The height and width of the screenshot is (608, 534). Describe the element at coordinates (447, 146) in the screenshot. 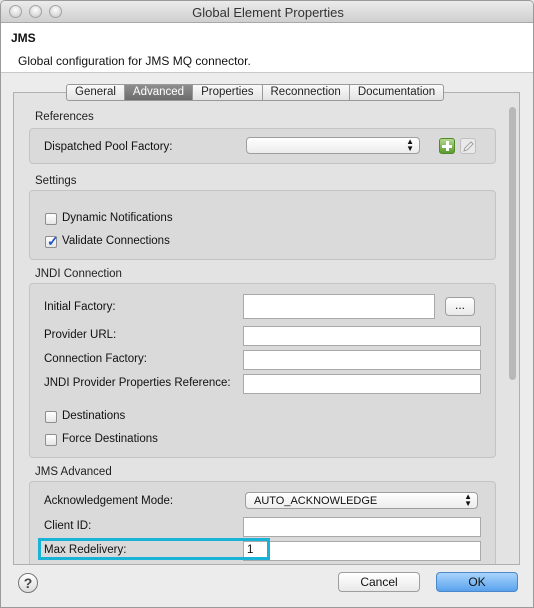

I see `add-icon` at that location.